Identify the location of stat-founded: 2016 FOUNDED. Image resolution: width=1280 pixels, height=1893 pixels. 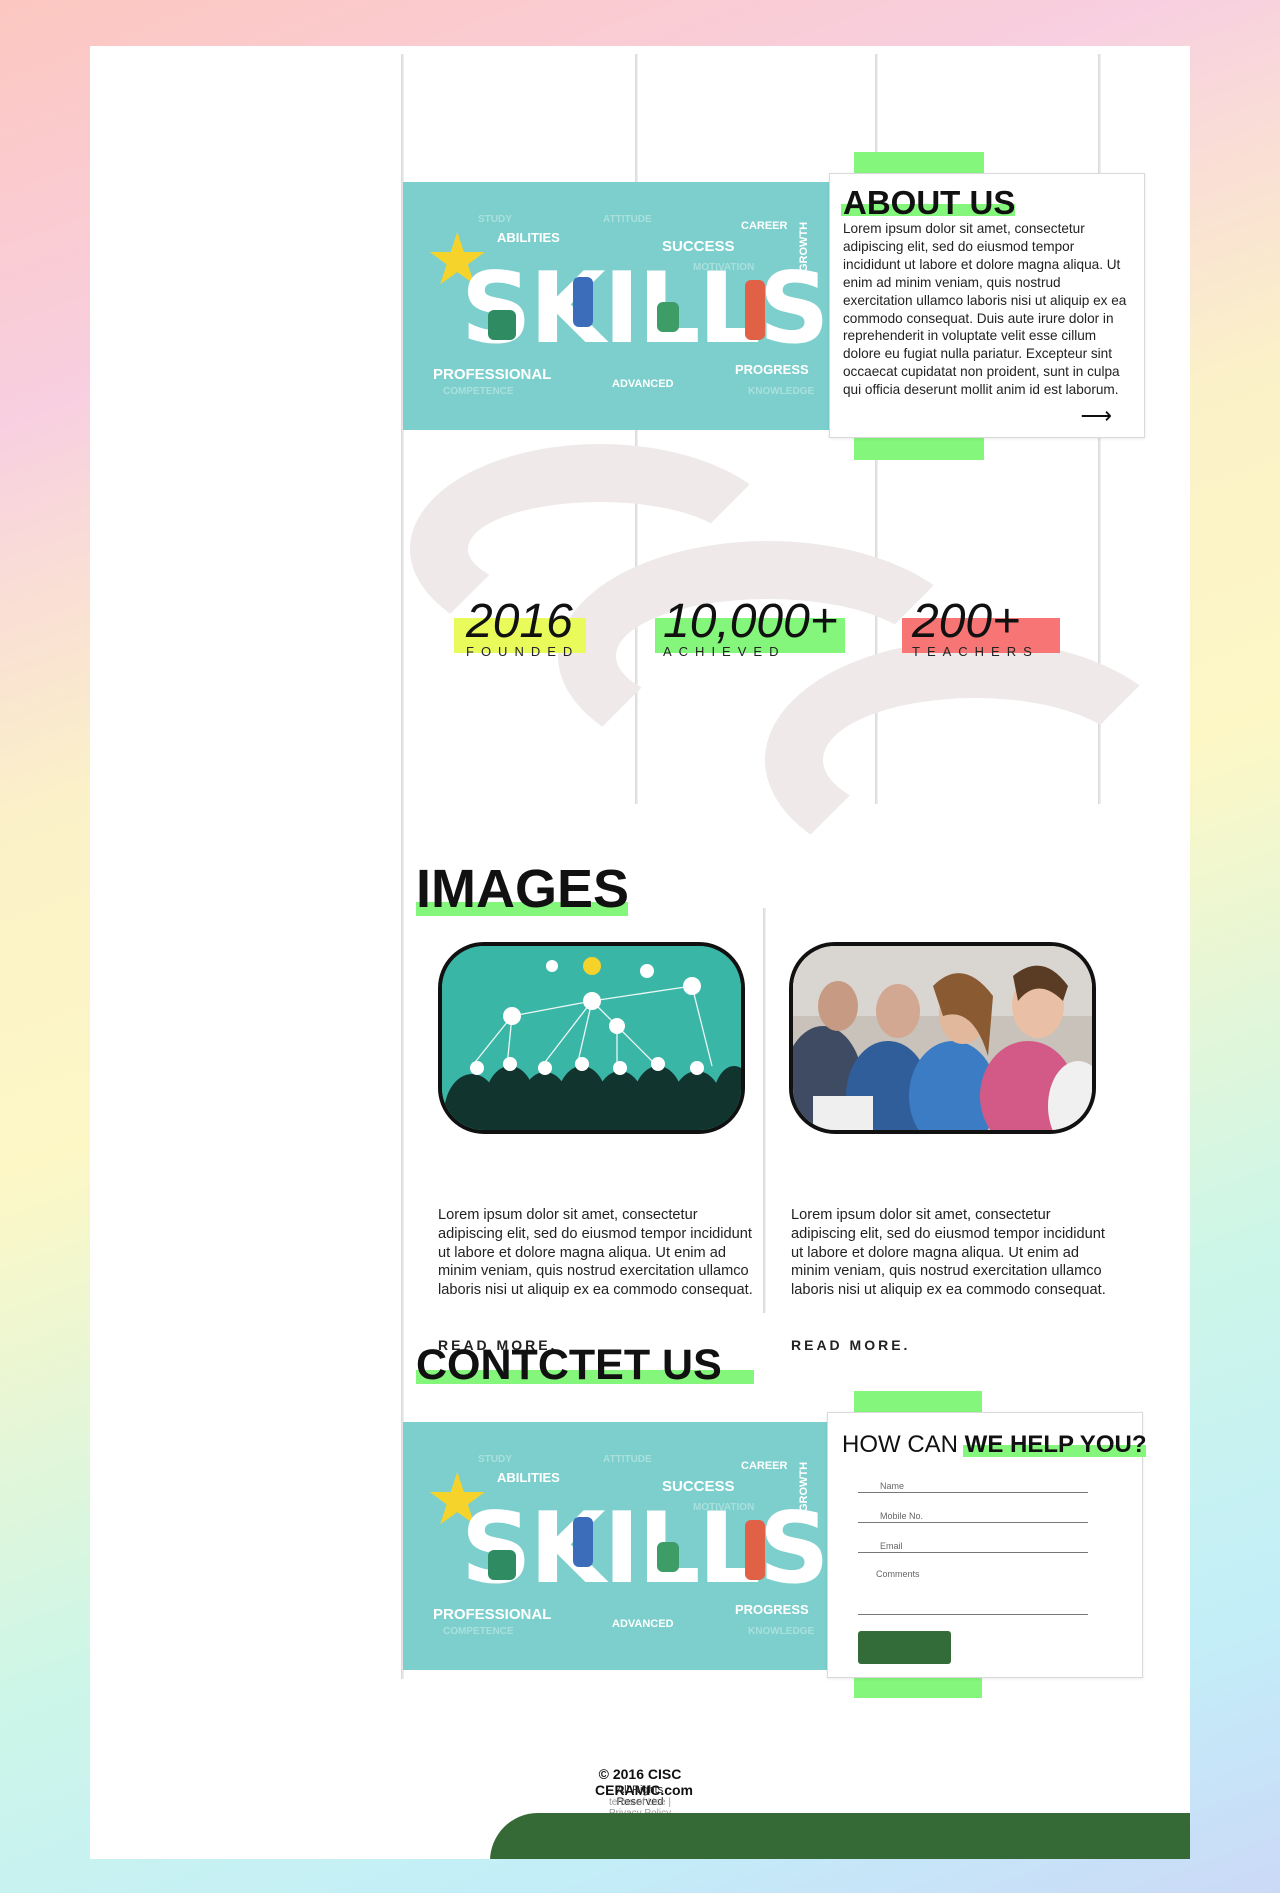
(520, 627).